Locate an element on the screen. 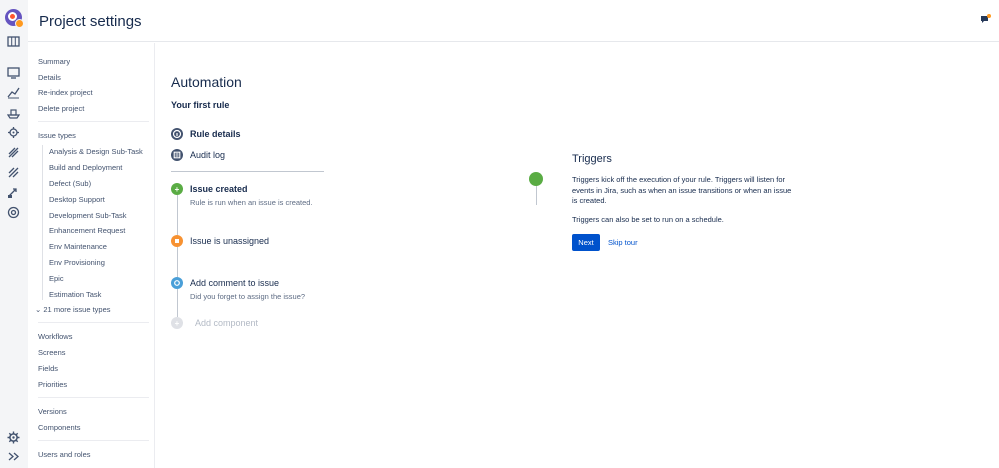 This screenshot has height=468, width=999. backlog-icon is located at coordinates (13, 72).